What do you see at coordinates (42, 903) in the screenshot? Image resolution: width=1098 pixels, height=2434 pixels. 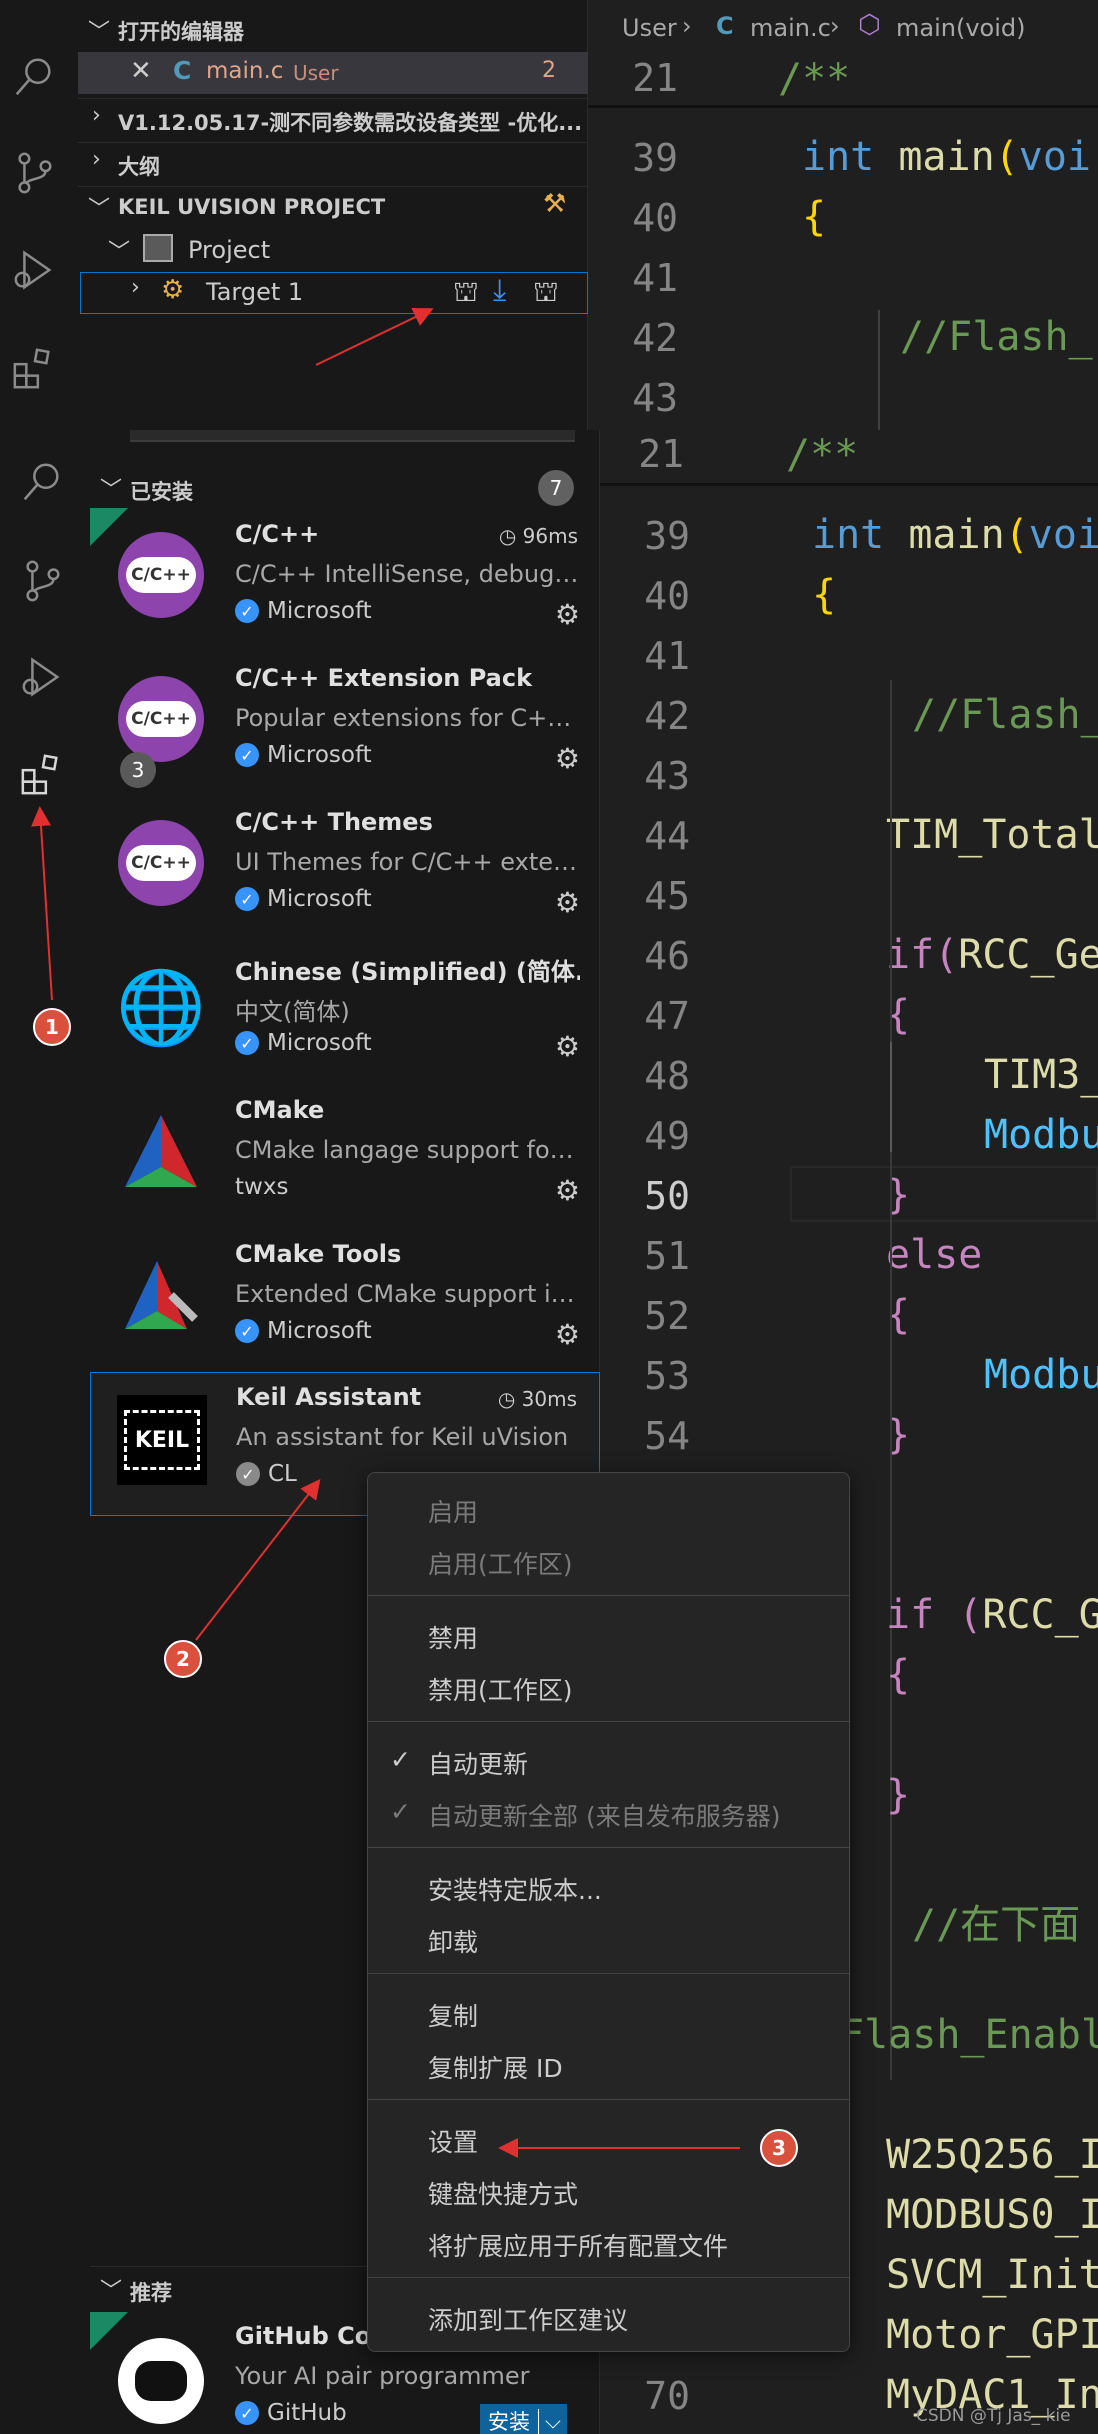 I see `arrow-to-extensions-icon` at bounding box center [42, 903].